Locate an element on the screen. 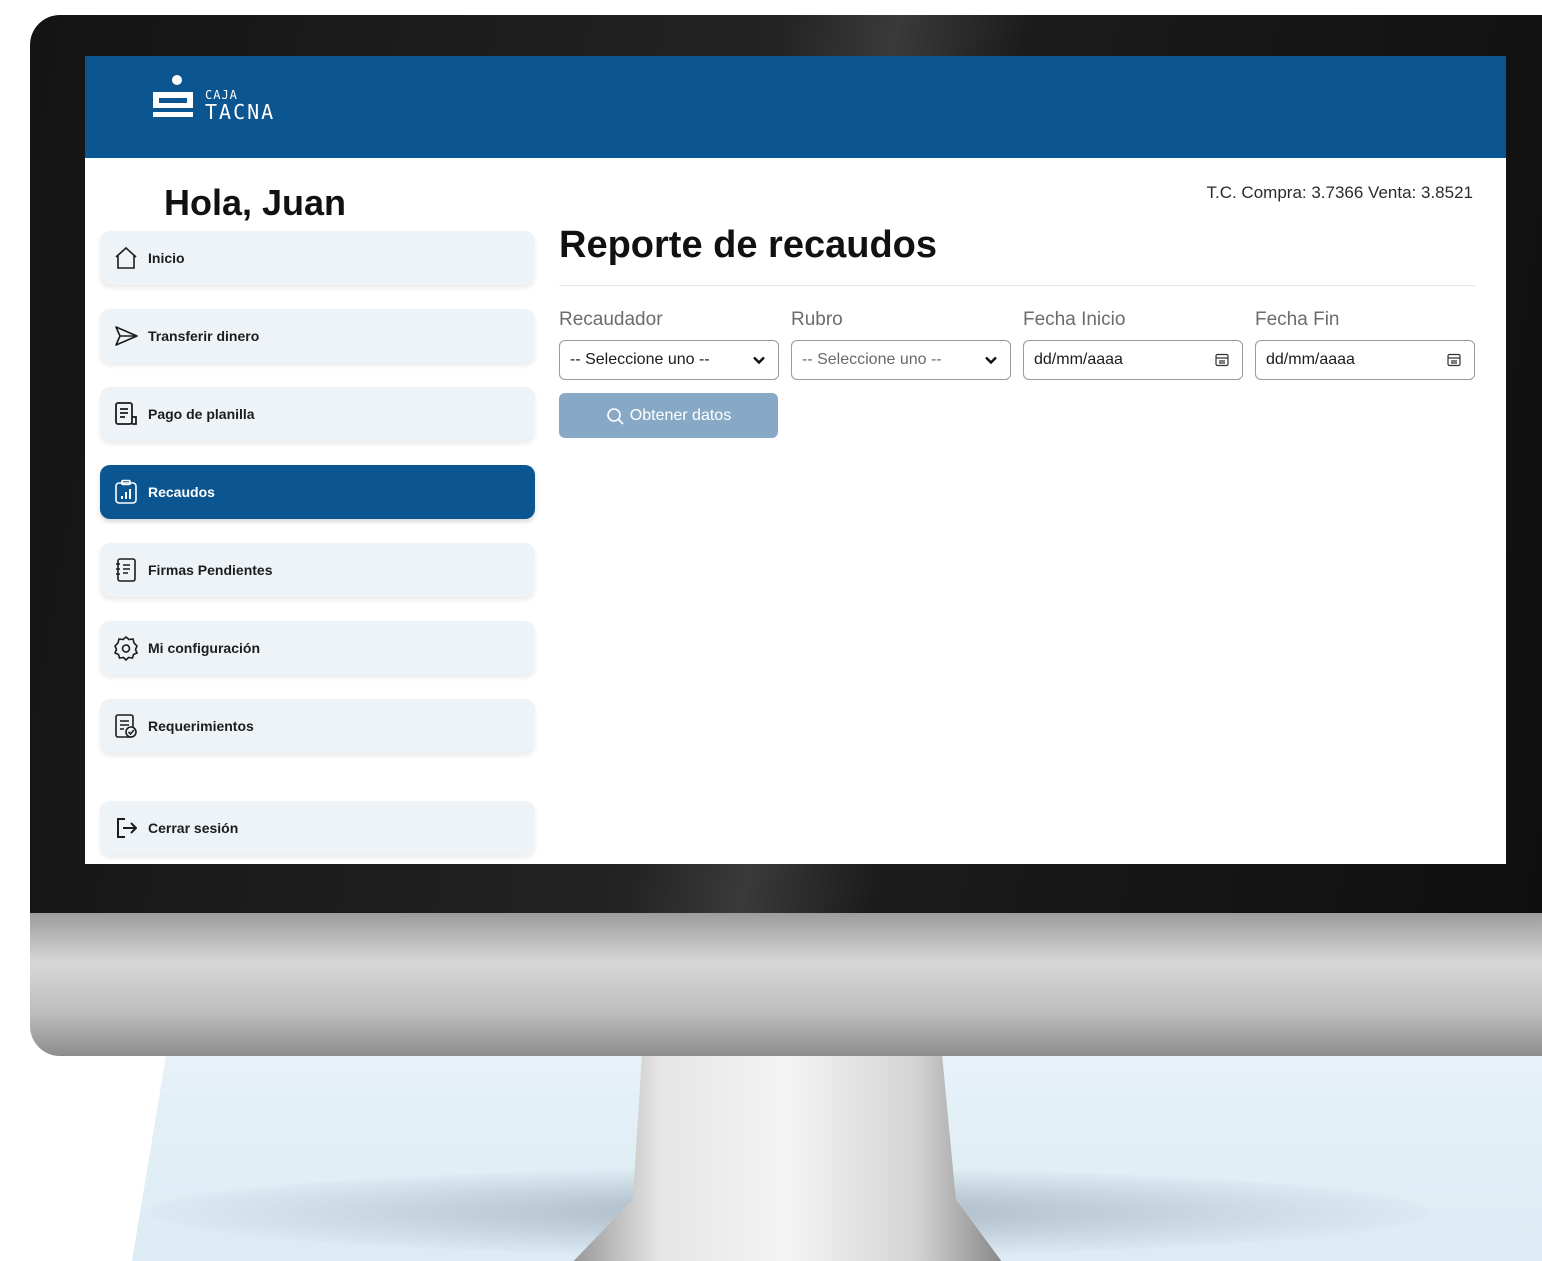 The image size is (1542, 1261). rubro-label: Rubro is located at coordinates (817, 319).